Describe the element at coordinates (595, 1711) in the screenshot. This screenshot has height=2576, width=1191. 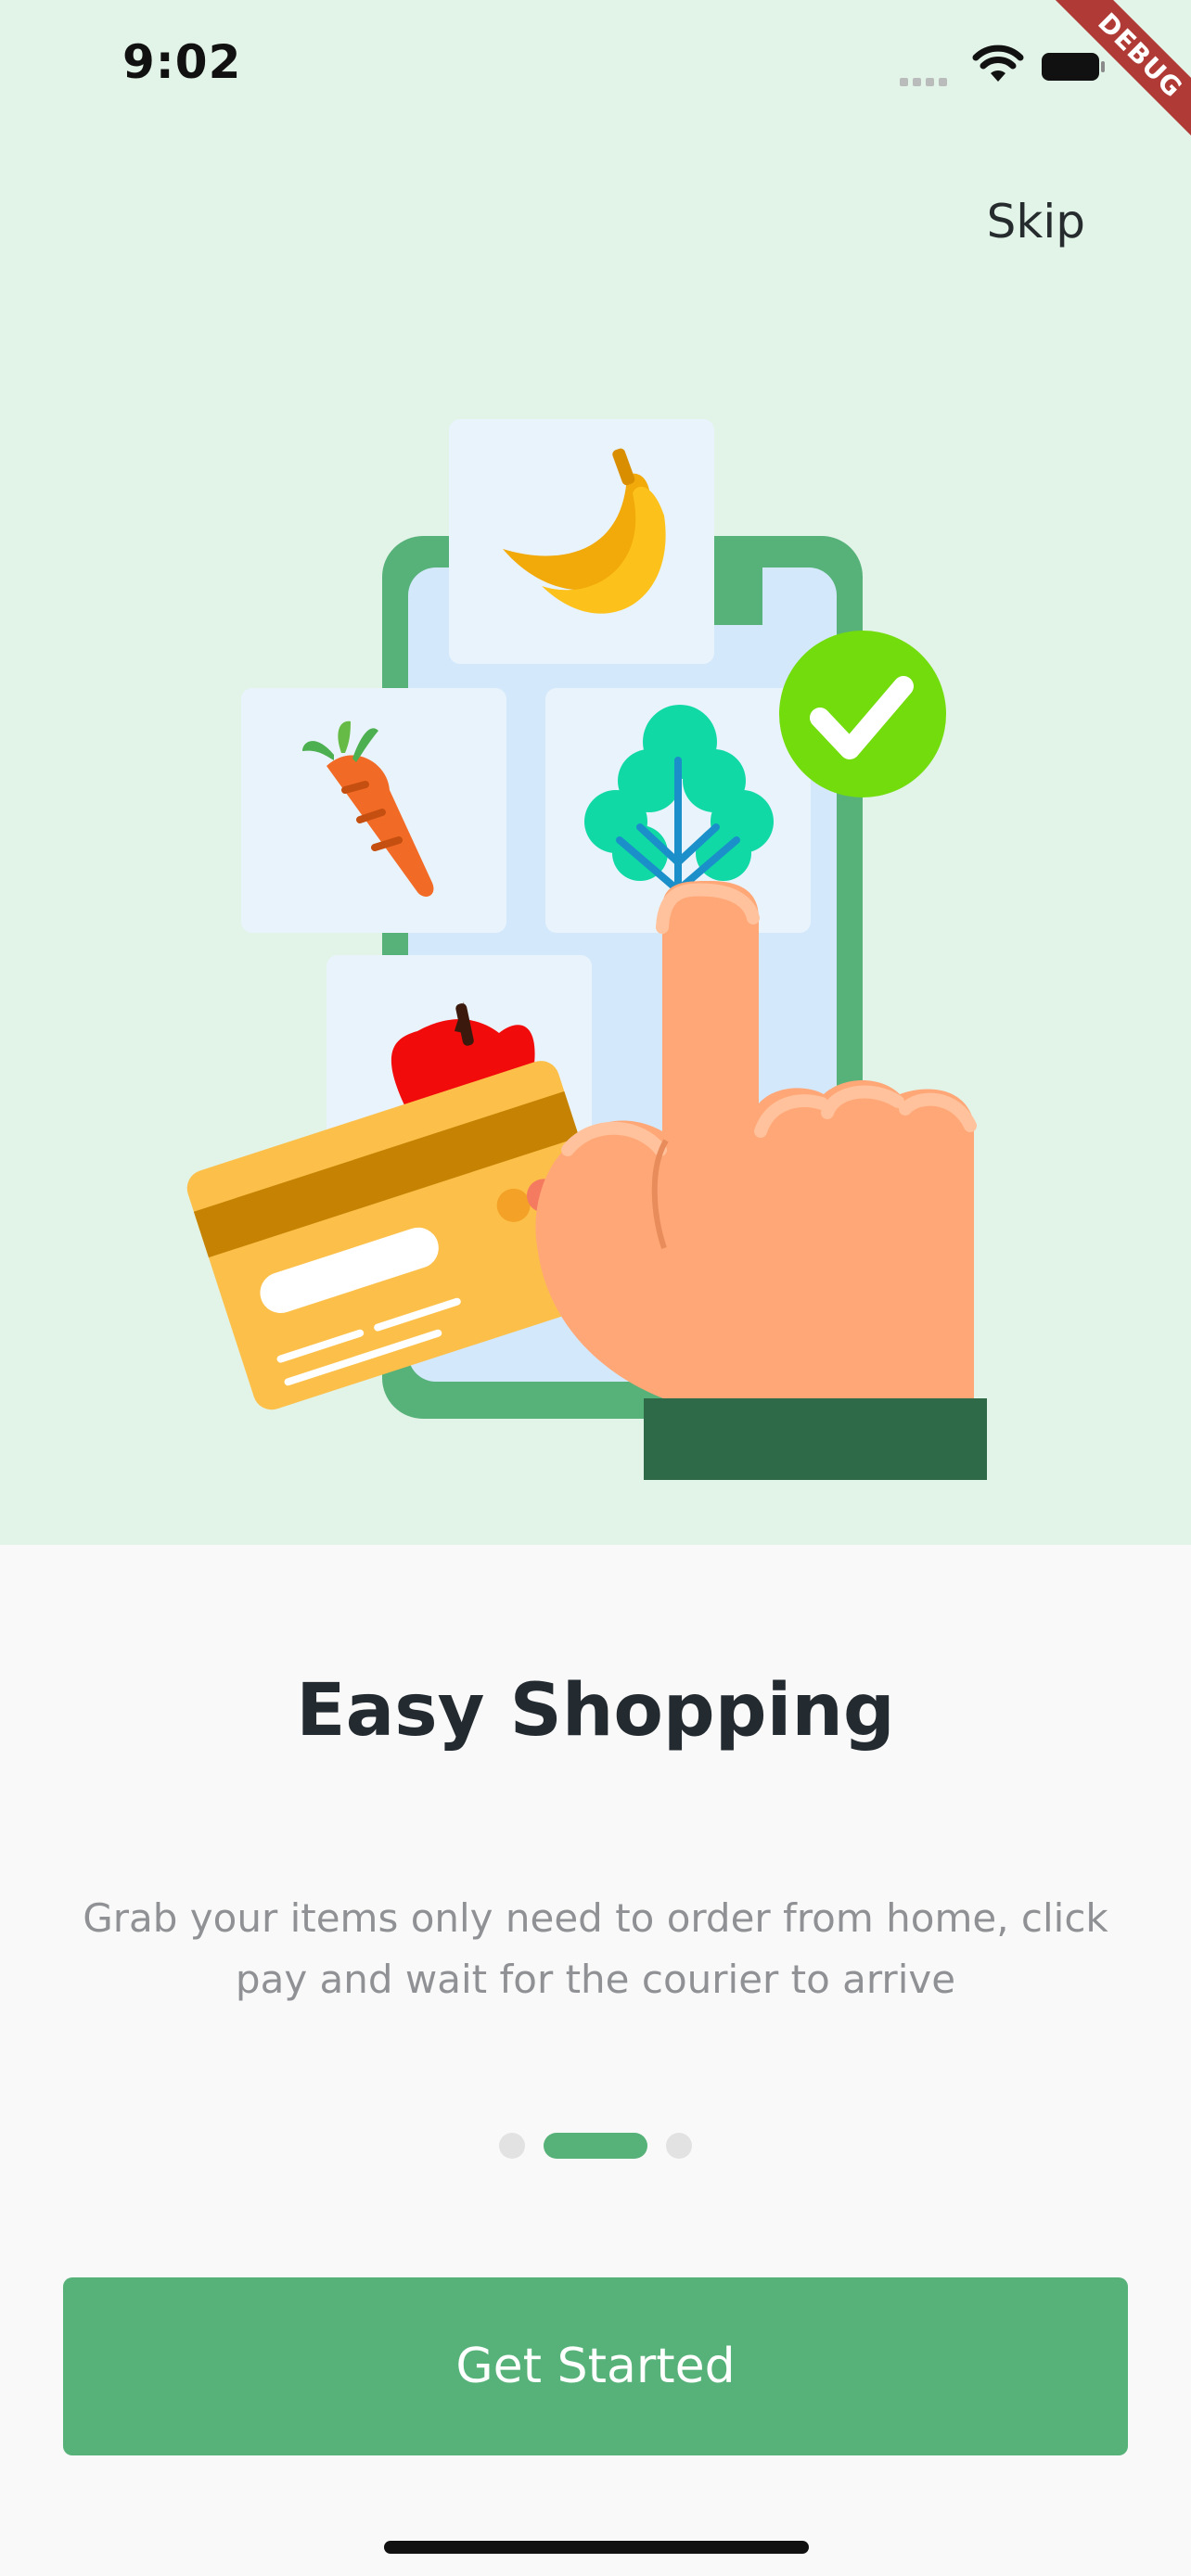
I see `page-title: Easy Shopping` at that location.